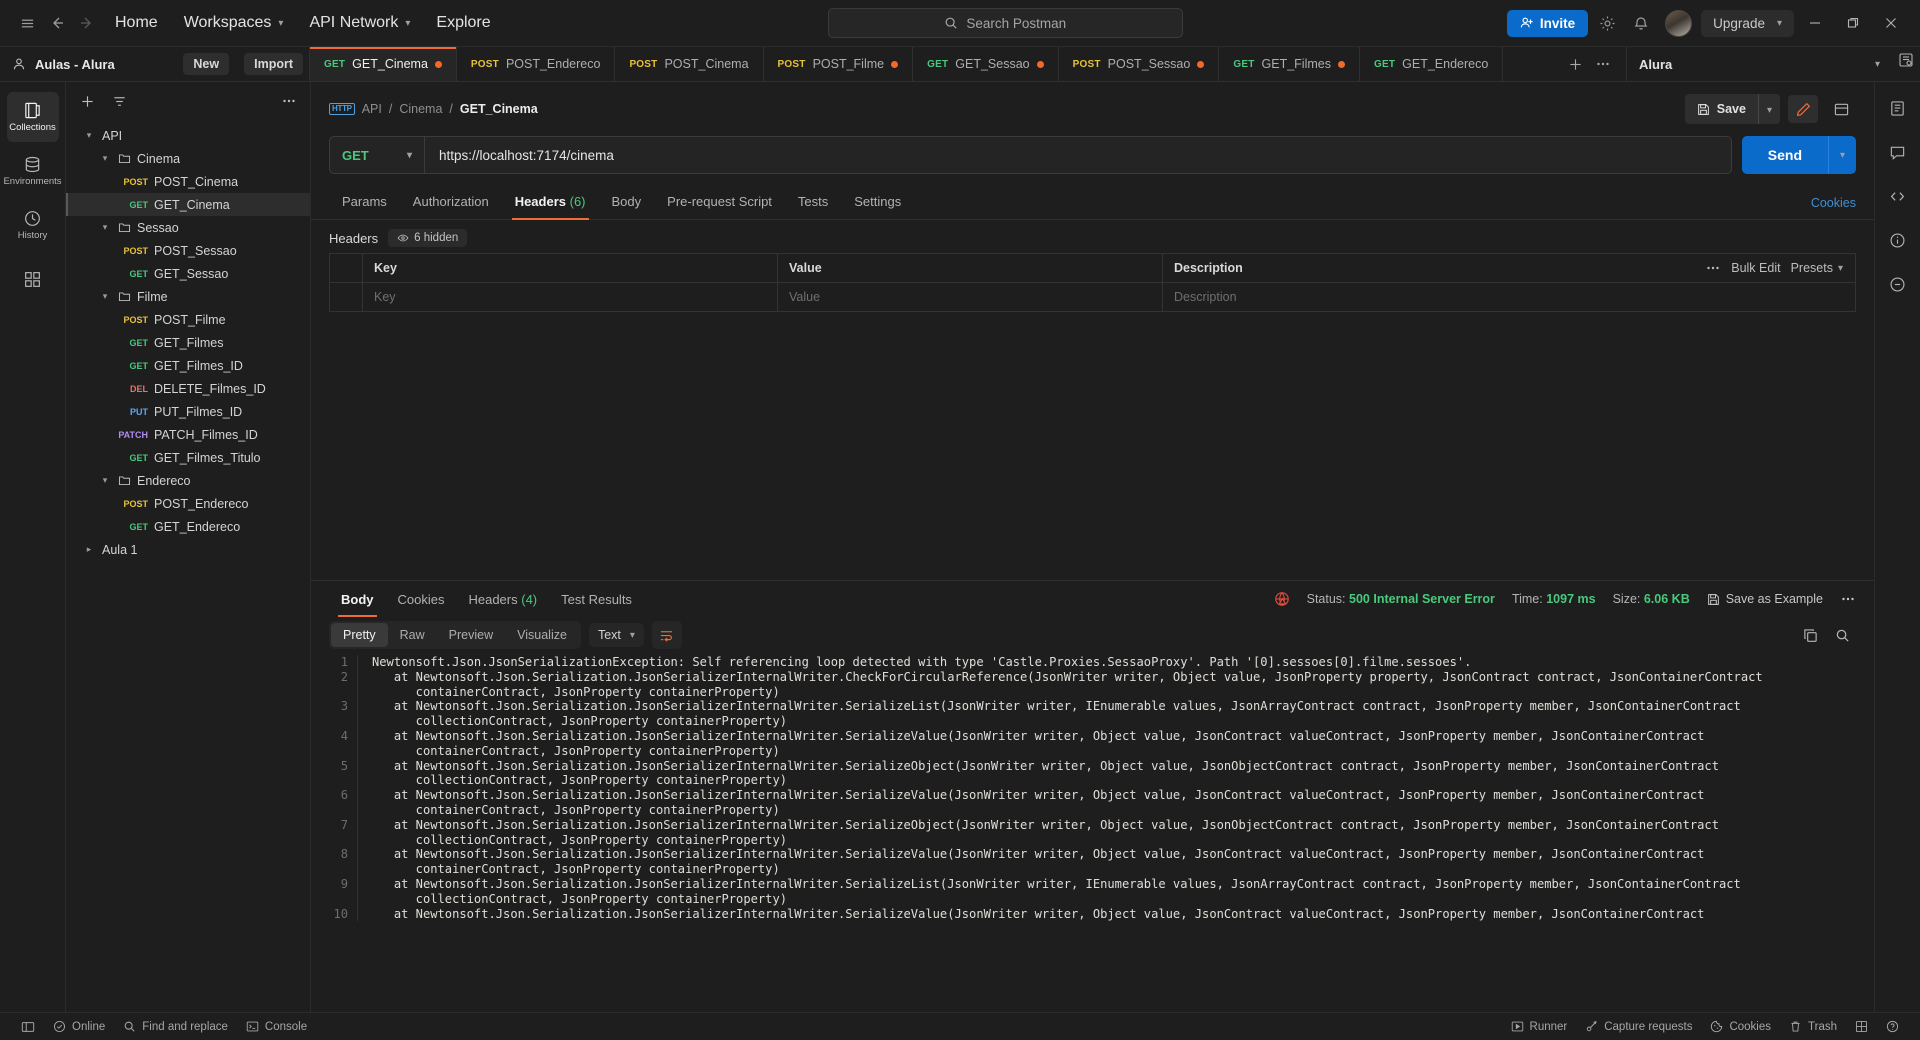  I want to click on rail-item-environments: Environments, so click(32, 171).